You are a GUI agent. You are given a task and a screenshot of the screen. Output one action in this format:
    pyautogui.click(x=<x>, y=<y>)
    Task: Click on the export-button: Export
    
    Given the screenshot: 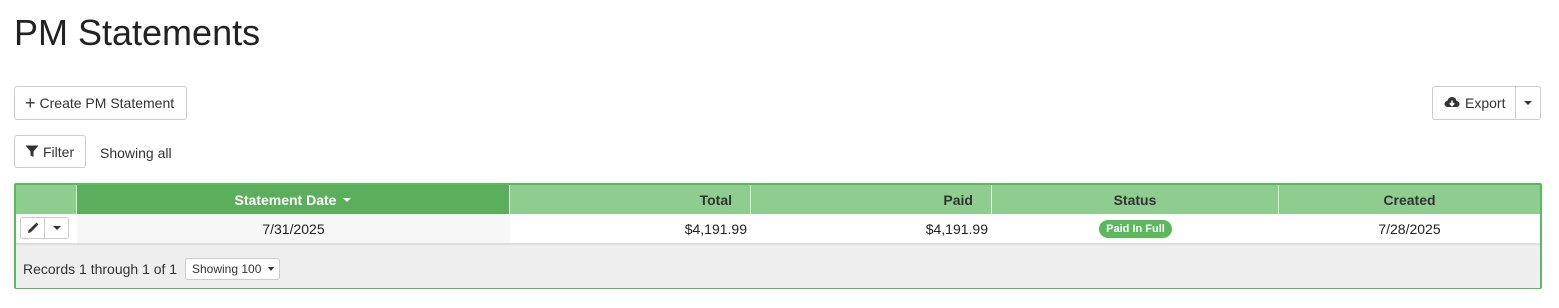 What is the action you would take?
    pyautogui.click(x=1474, y=103)
    